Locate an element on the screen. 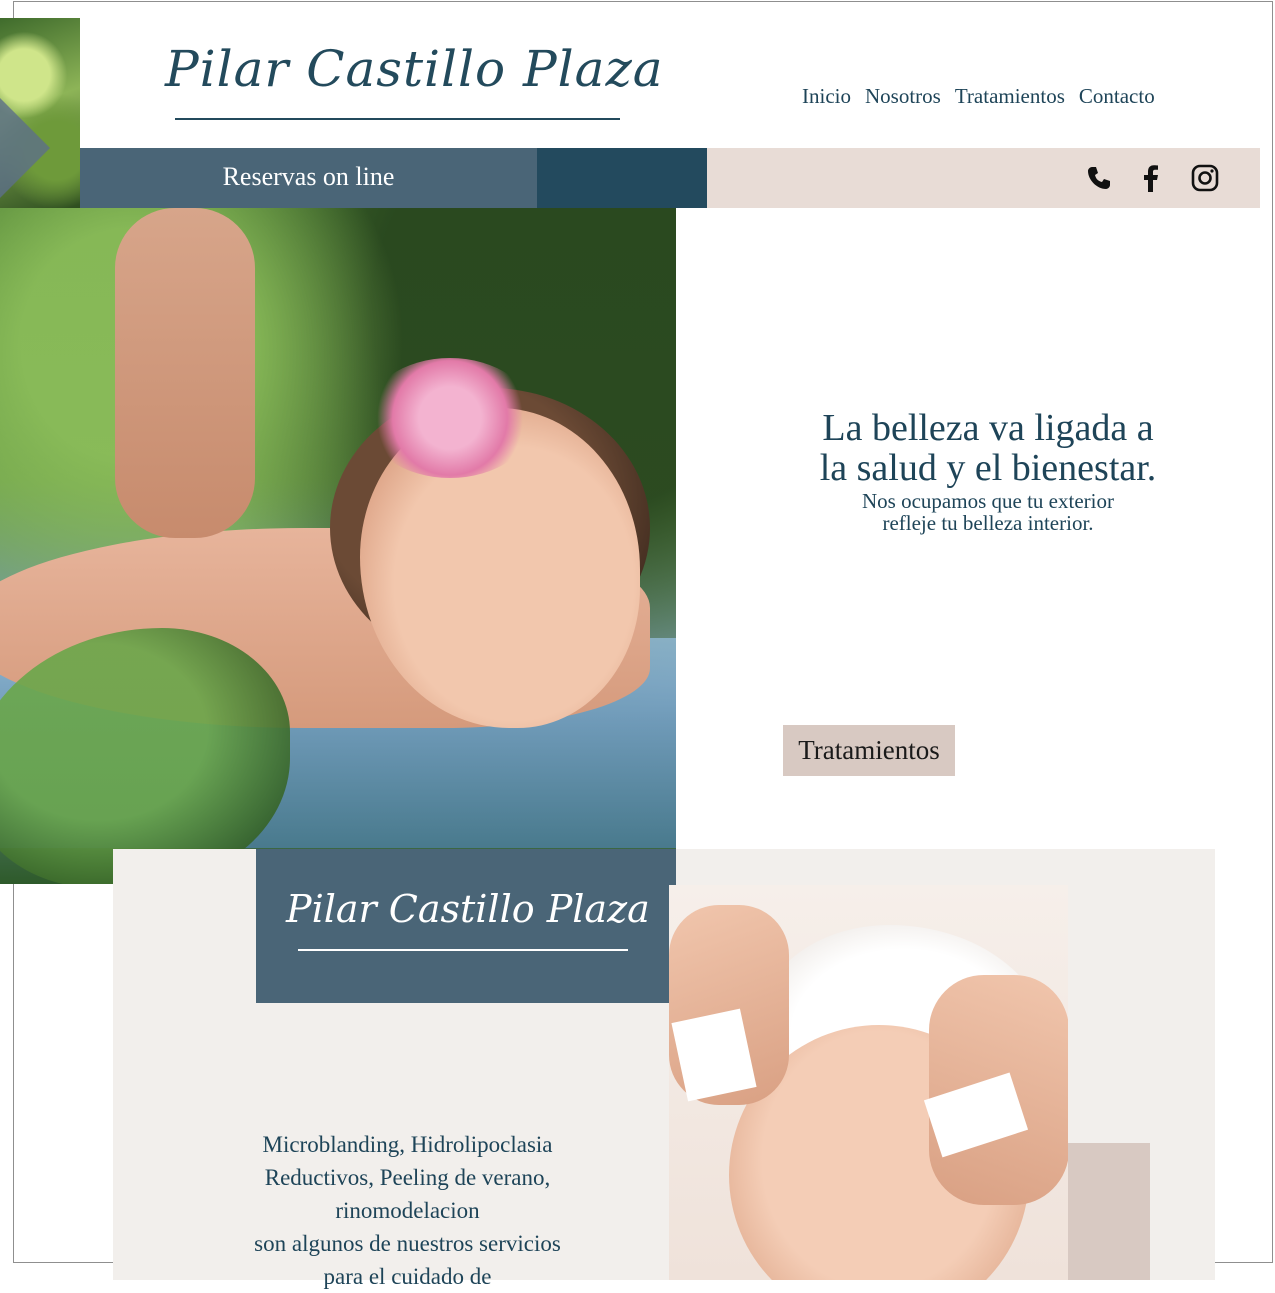 Image resolution: width=1275 pixels, height=1293 pixels. phone-icon is located at coordinates (1099, 178).